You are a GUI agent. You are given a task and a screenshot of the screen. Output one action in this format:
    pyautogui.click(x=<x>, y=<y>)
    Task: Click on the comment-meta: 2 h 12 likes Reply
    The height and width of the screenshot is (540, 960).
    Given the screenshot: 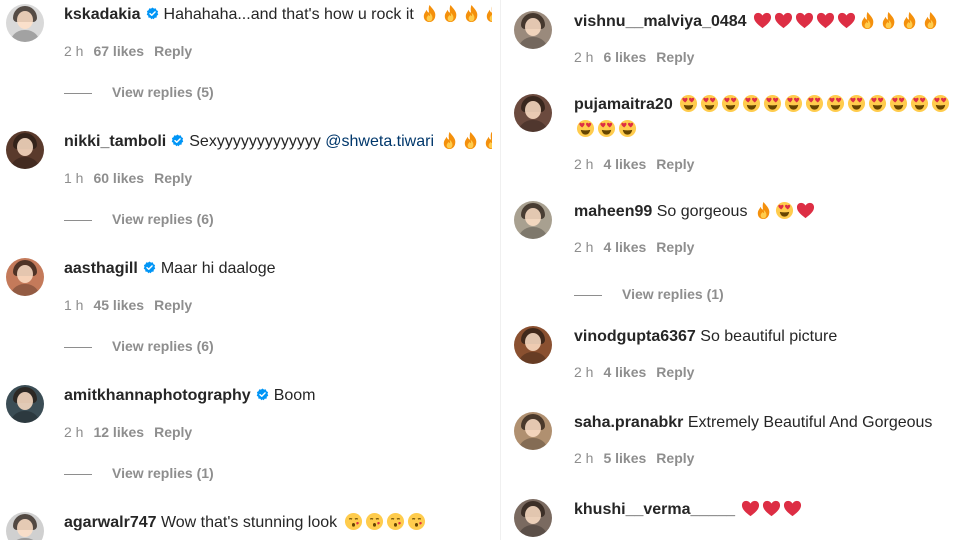 What is the action you would take?
    pyautogui.click(x=133, y=432)
    